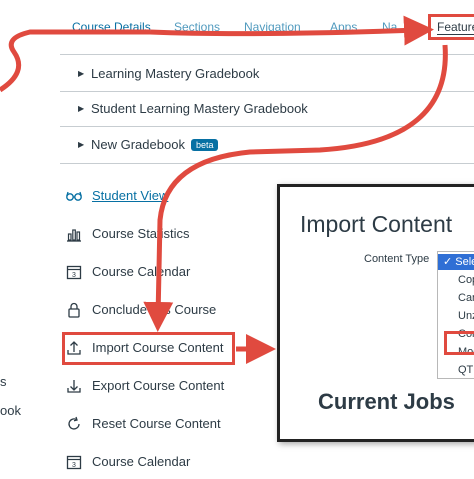 The image size is (474, 479). I want to click on content-type-label: Content Type, so click(397, 259).